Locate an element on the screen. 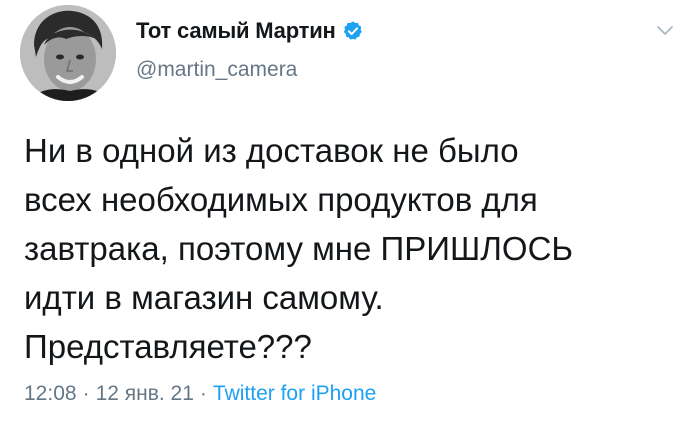 The width and height of the screenshot is (700, 432). avatar is located at coordinates (68, 53).